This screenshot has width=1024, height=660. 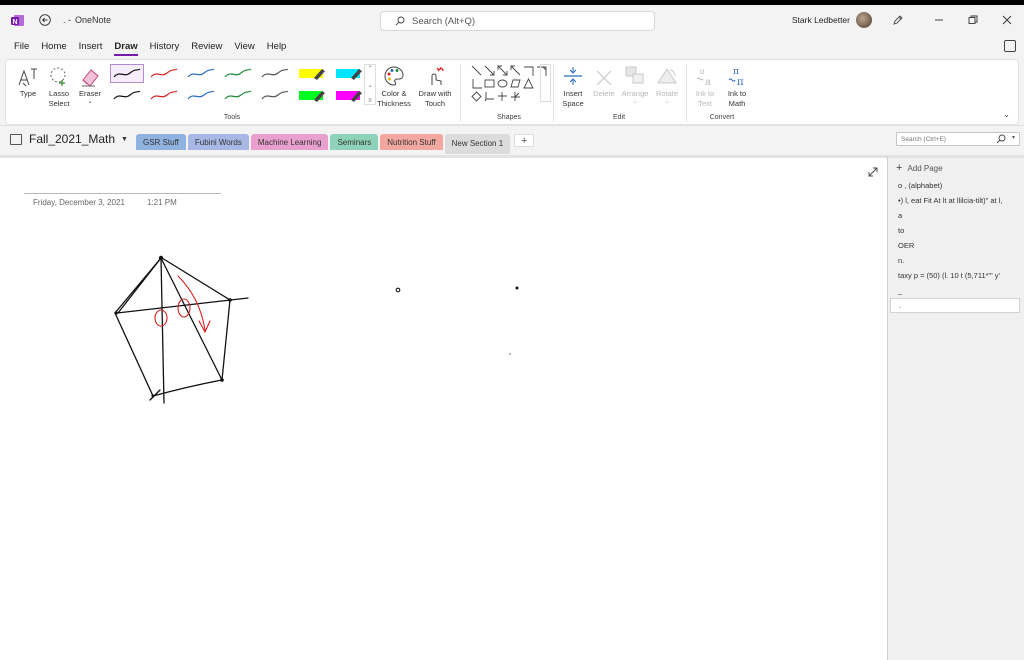 What do you see at coordinates (1013, 138) in the screenshot?
I see `search-scope-dropdown-icon: ▼` at bounding box center [1013, 138].